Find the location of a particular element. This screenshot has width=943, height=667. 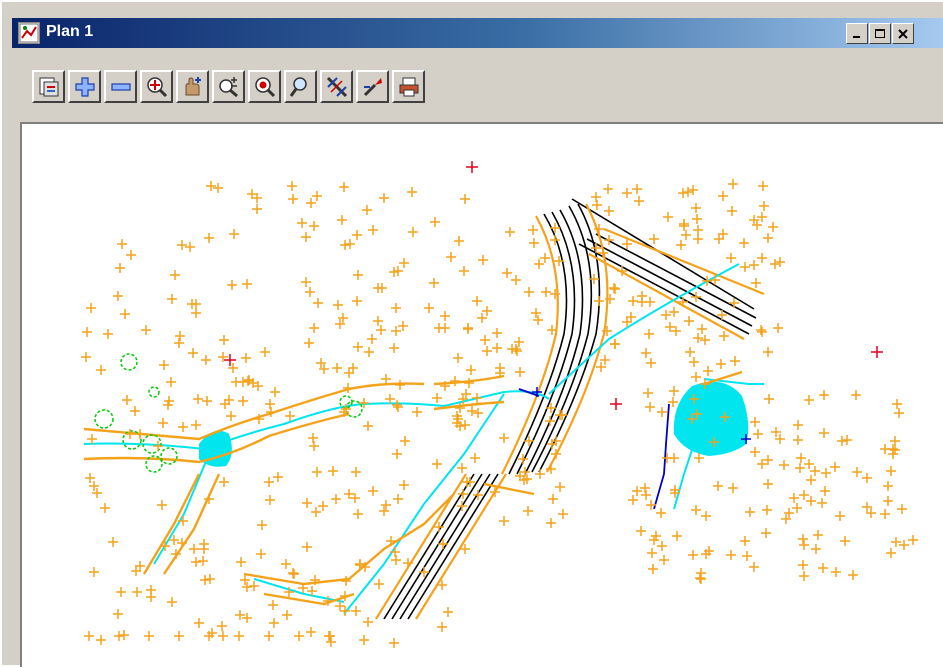

zoom-fit-button is located at coordinates (156, 86).